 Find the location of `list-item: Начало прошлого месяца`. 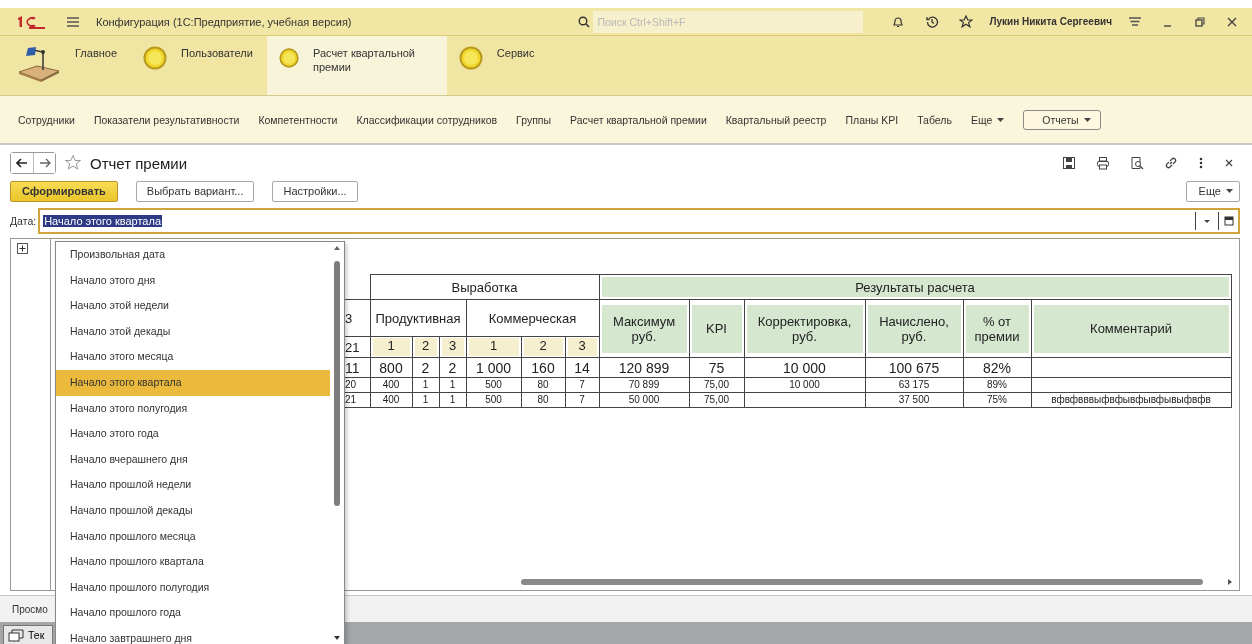

list-item: Начало прошлого месяца is located at coordinates (193, 536).